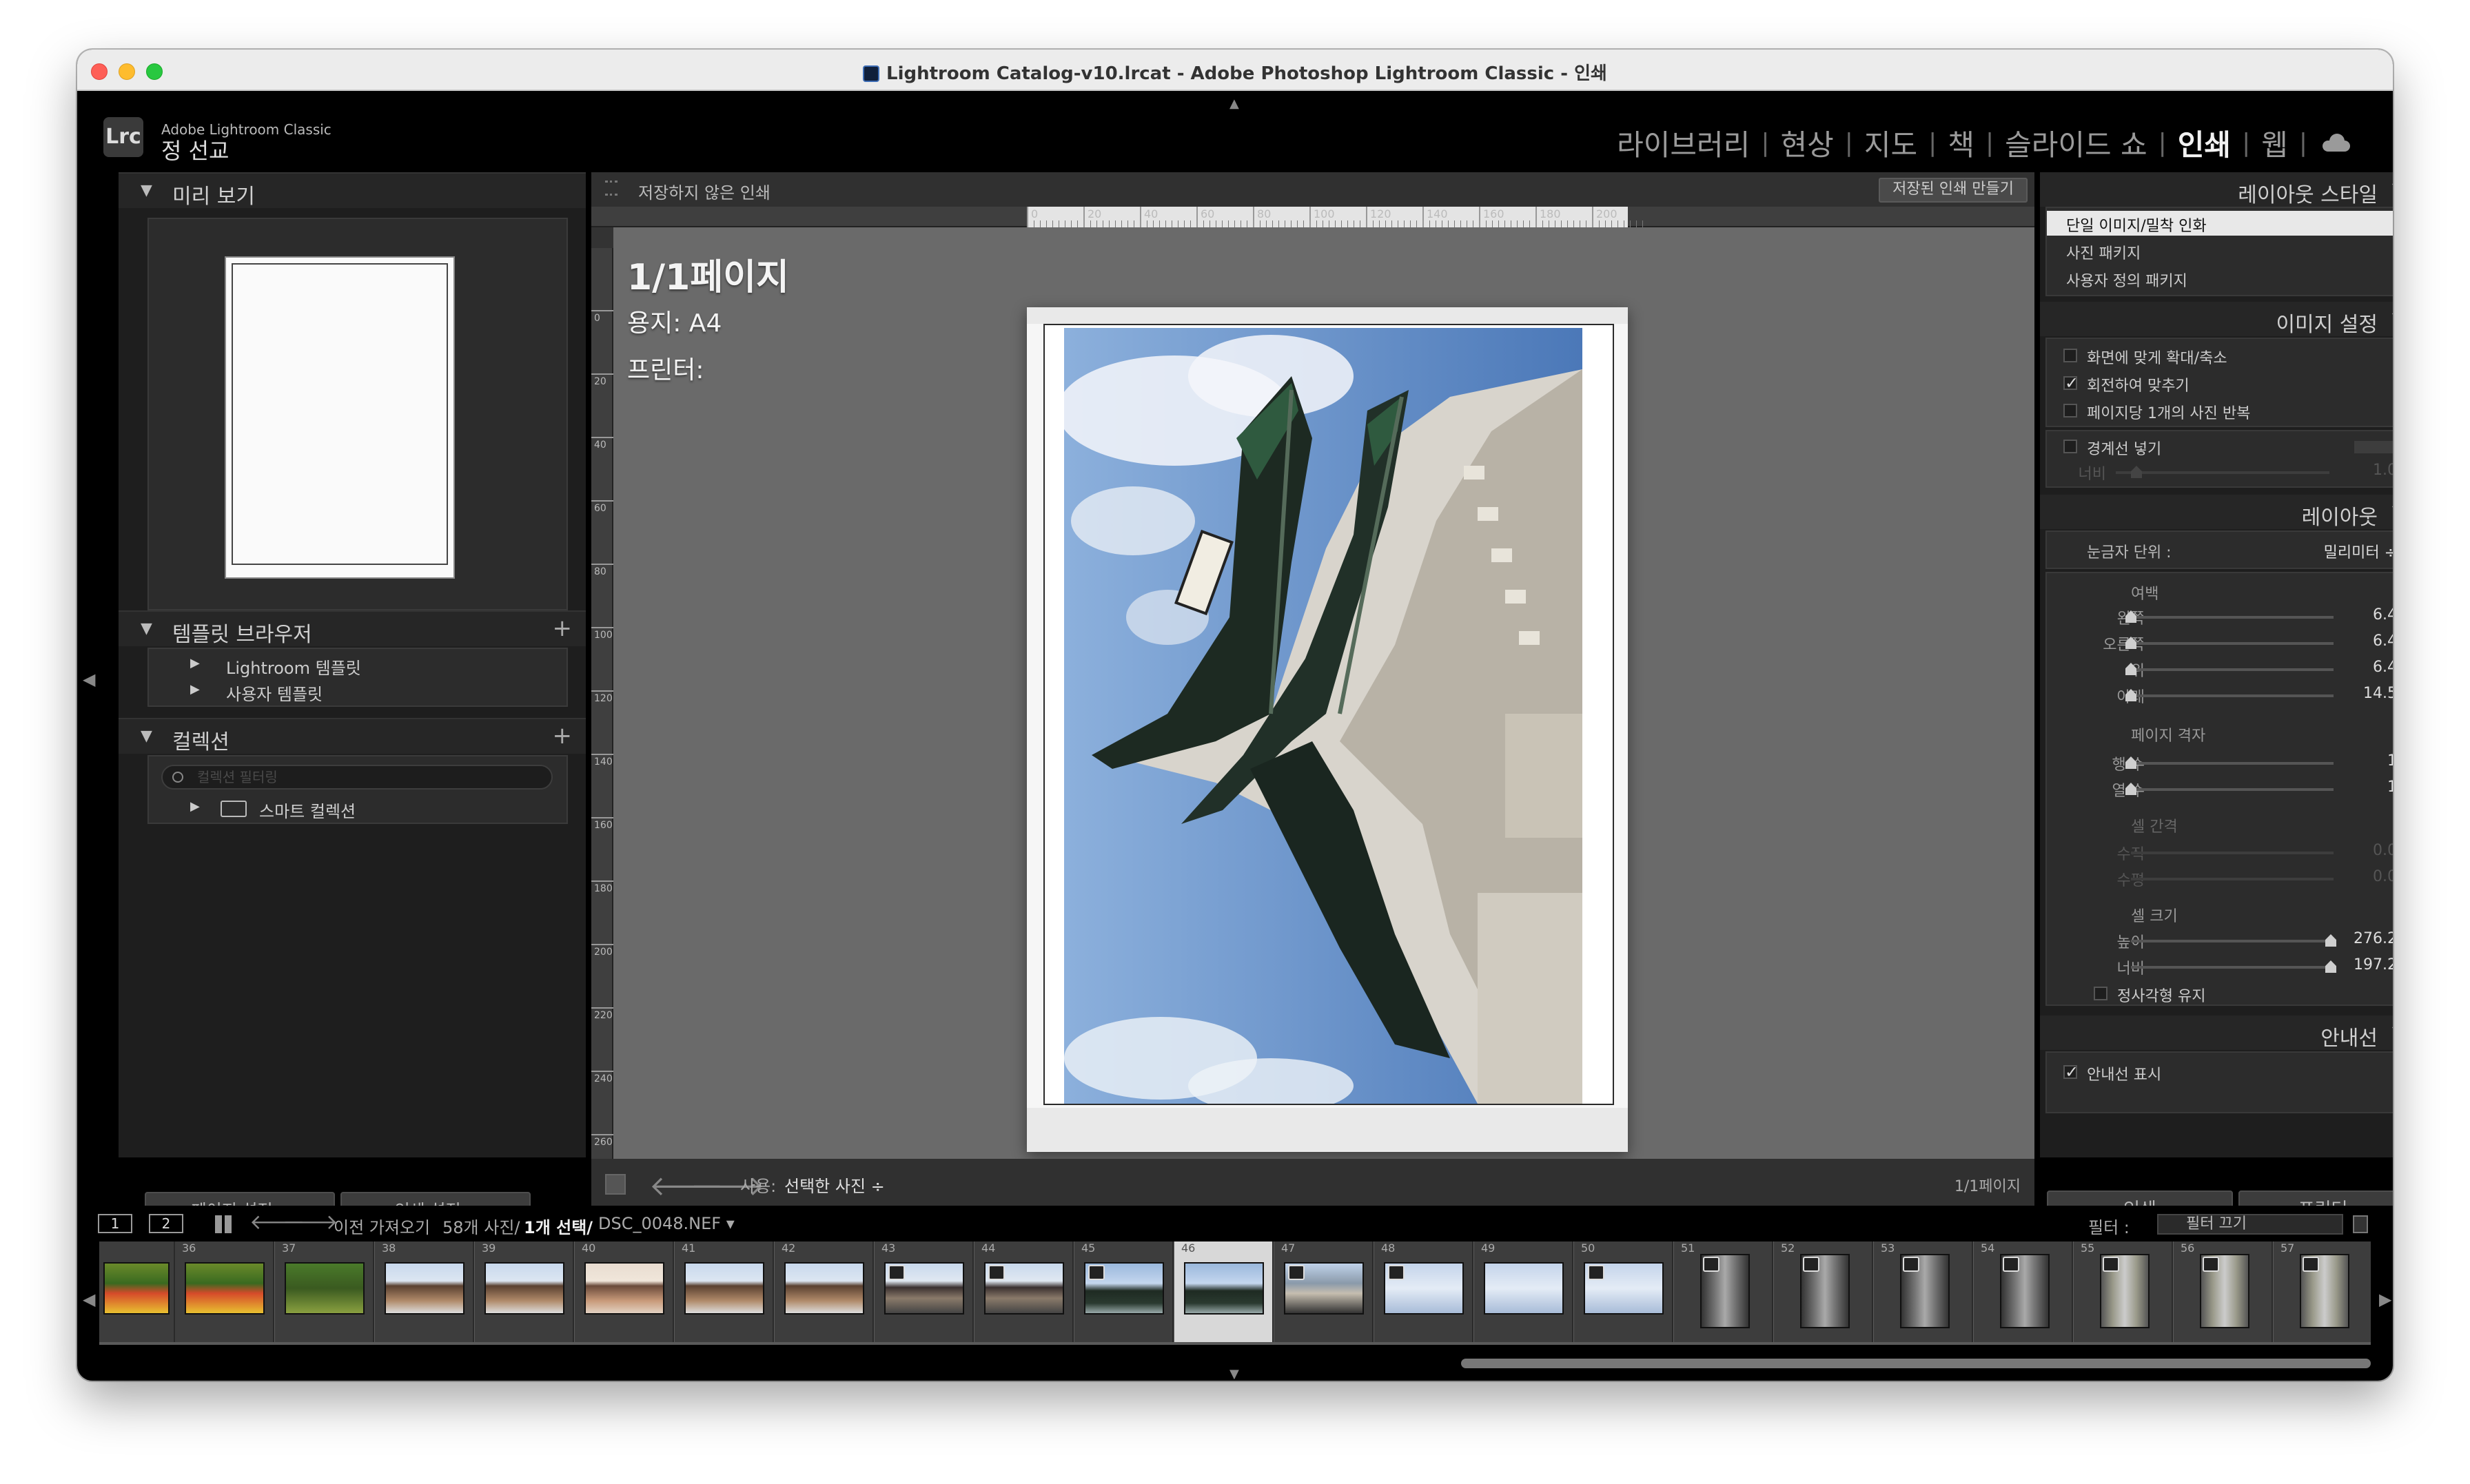 The image size is (2470, 1484). Describe the element at coordinates (1124, 1291) in the screenshot. I see `filmstrip-cell: 45` at that location.